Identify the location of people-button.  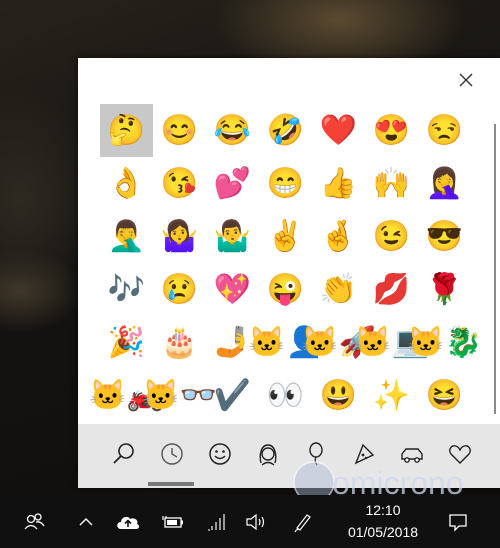
(34, 521).